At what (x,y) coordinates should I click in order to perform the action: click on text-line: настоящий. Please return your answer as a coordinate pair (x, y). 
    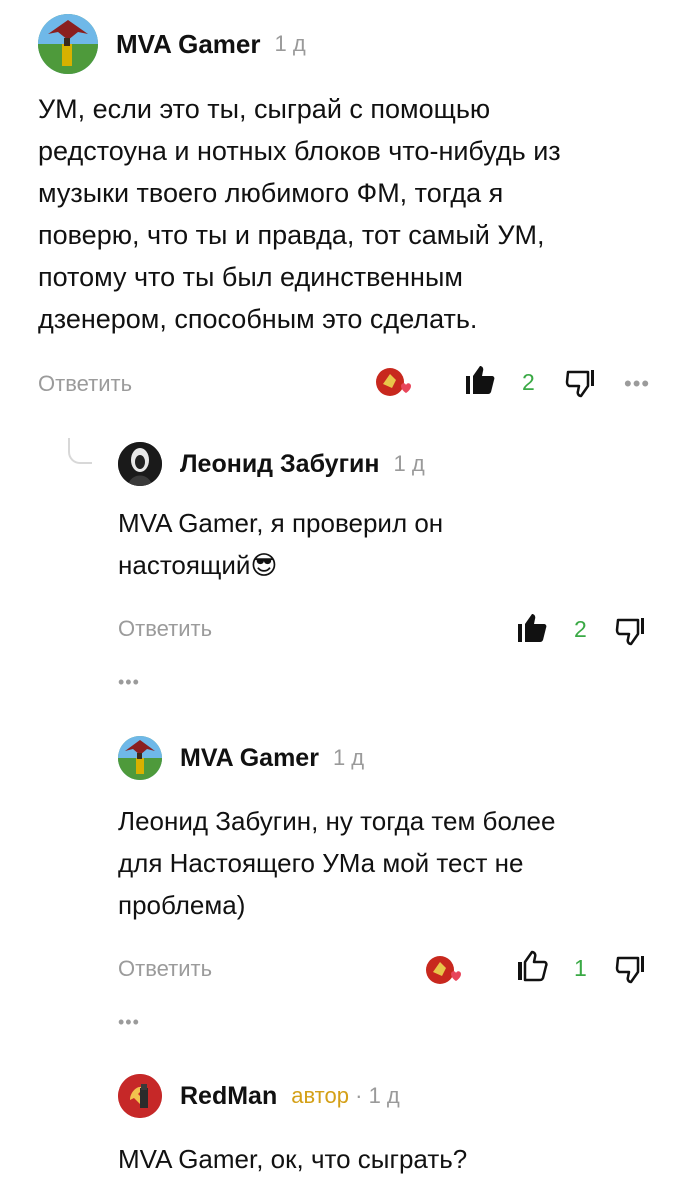
    Looking at the image, I should click on (184, 565).